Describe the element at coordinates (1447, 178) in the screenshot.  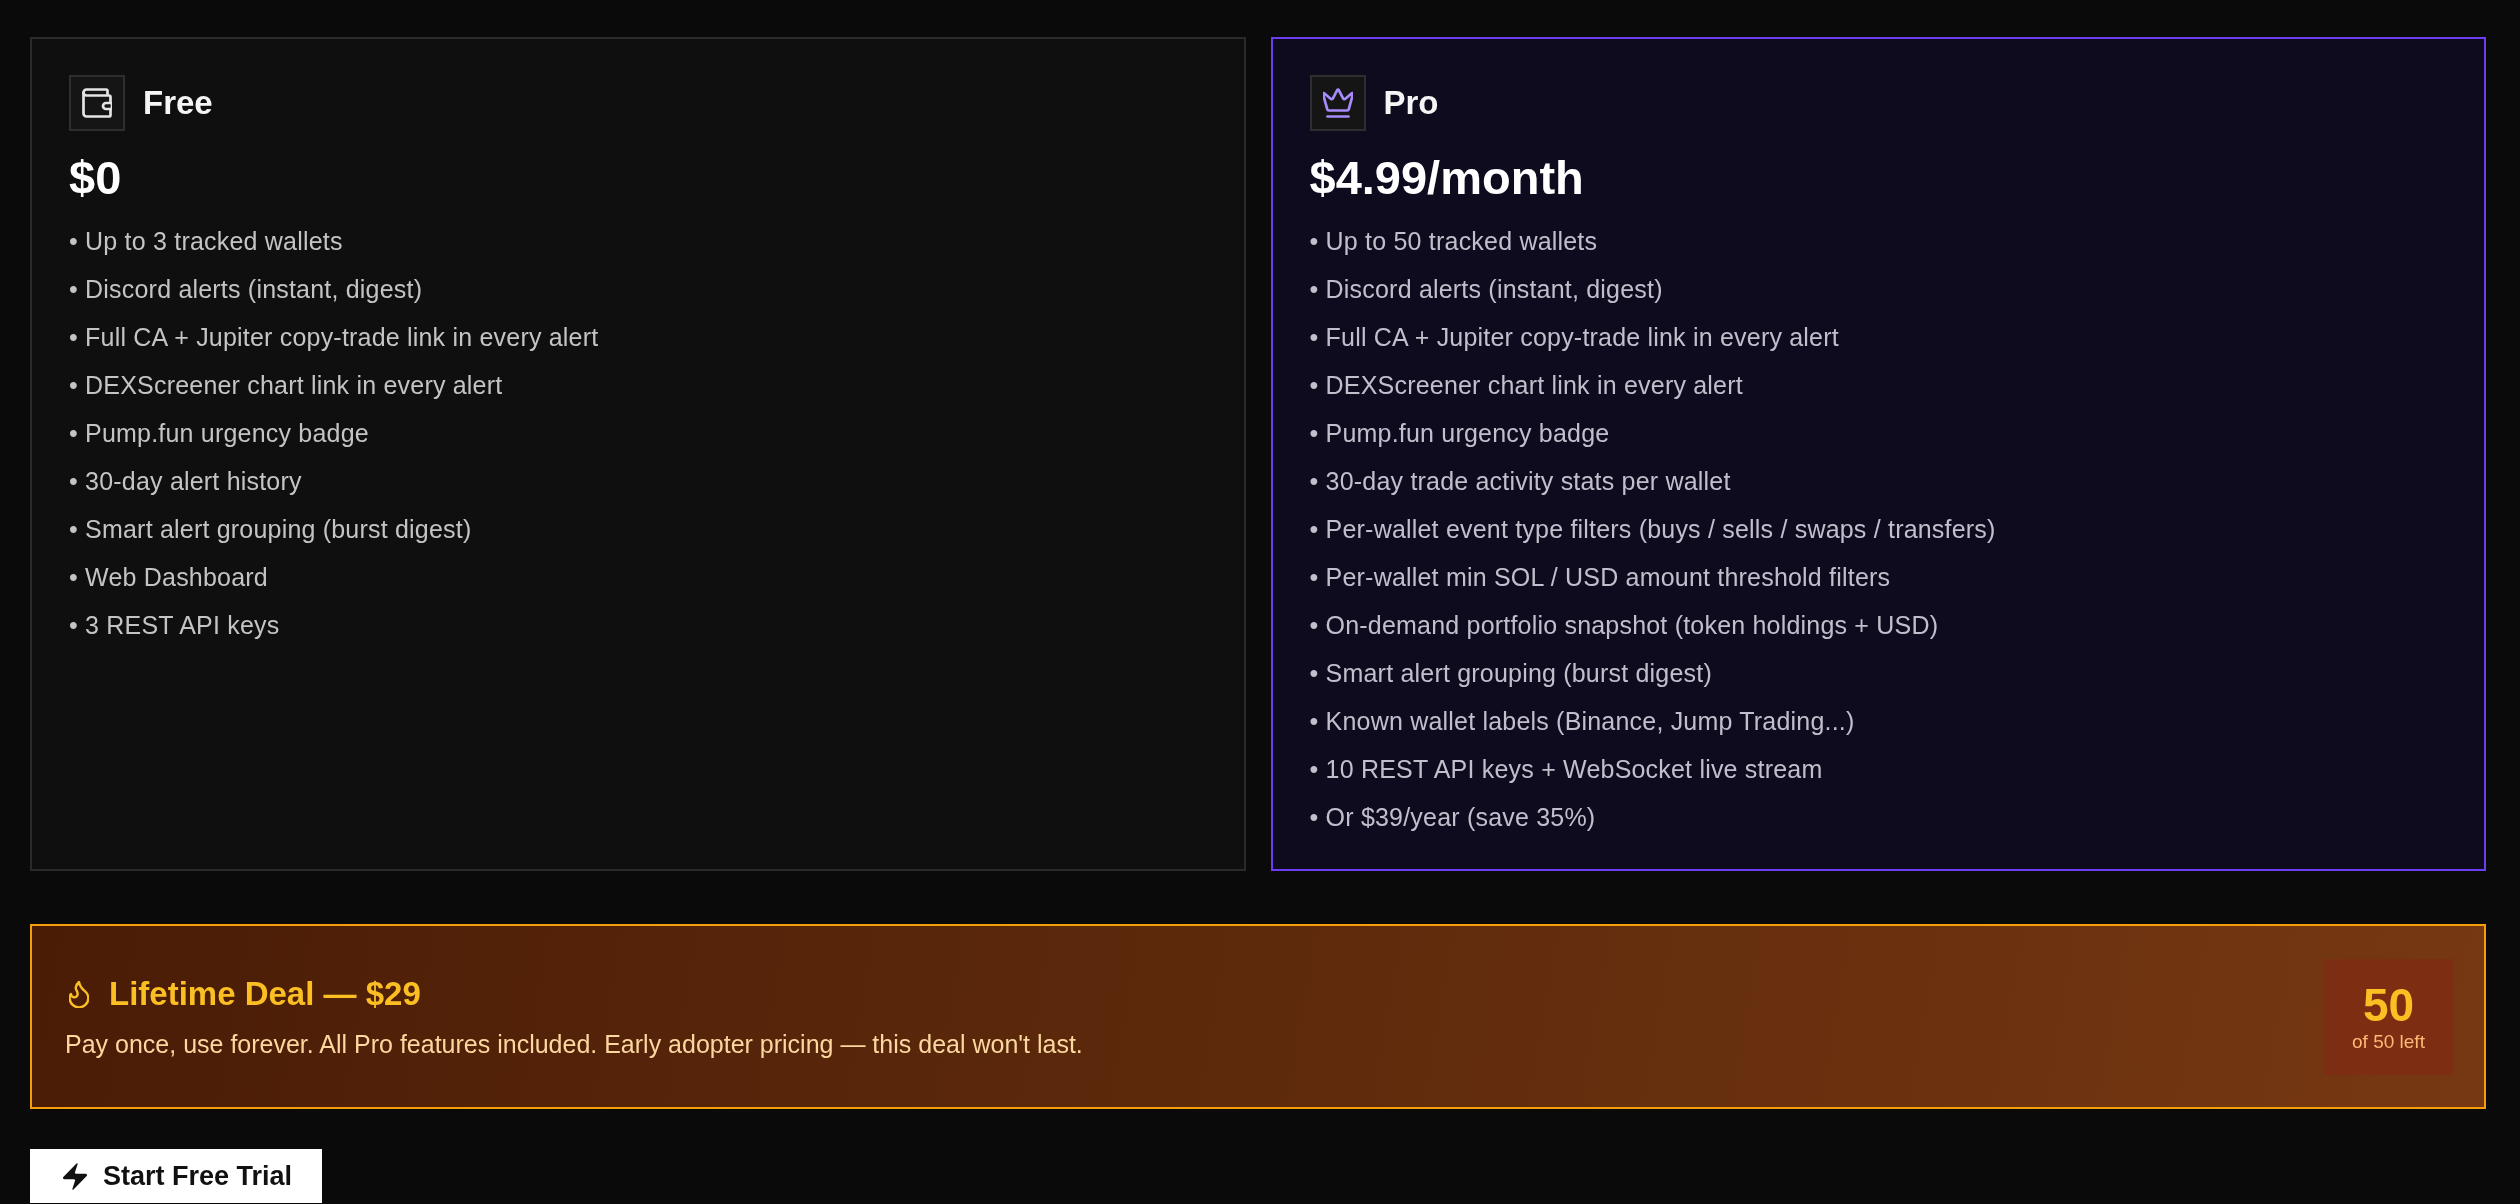
I see `plan-price: $4.99/month` at that location.